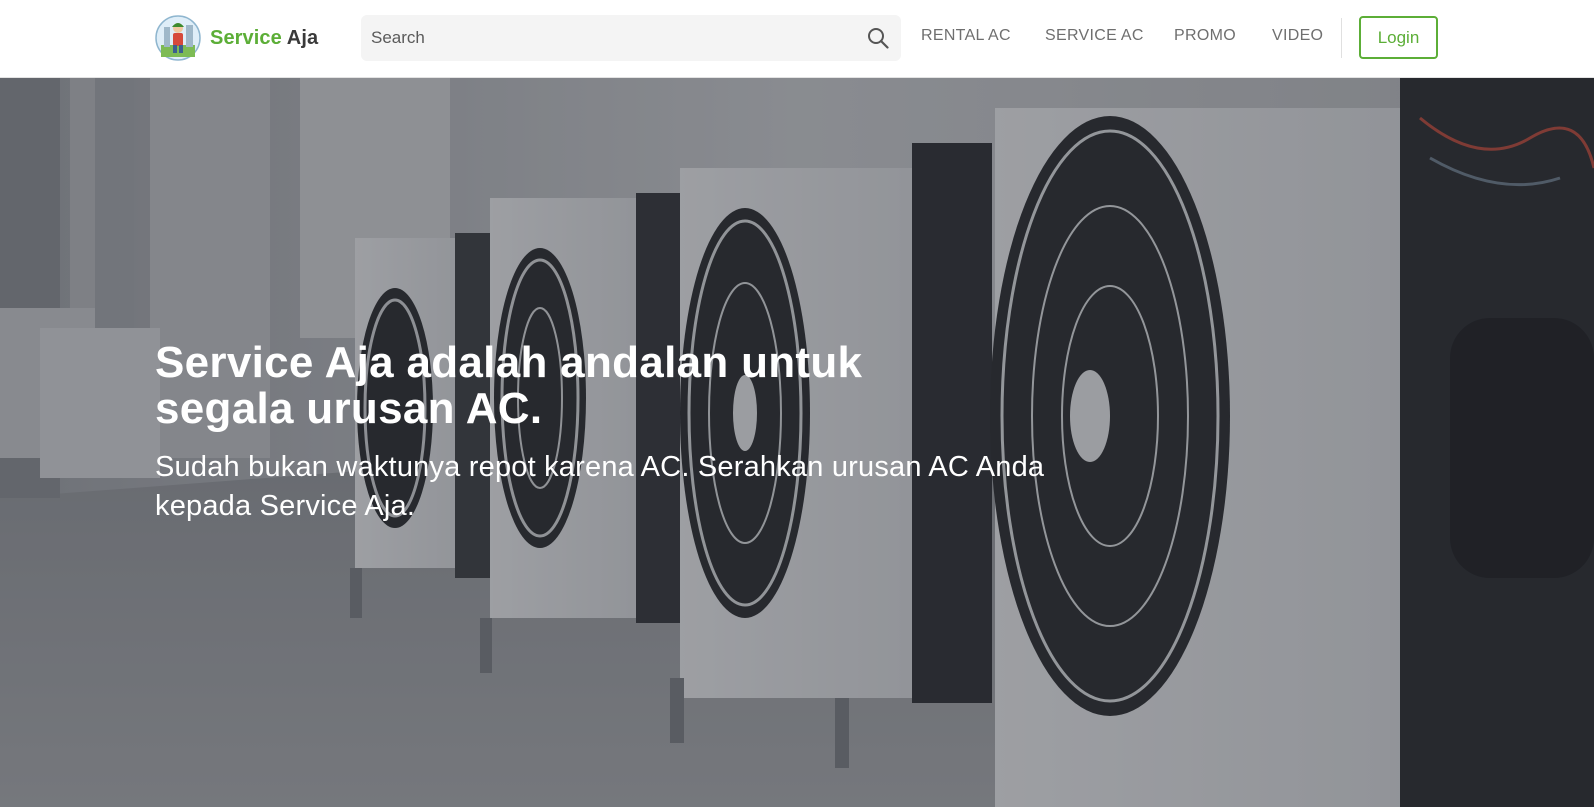 Image resolution: width=1594 pixels, height=807 pixels. Describe the element at coordinates (878, 38) in the screenshot. I see `search-icon` at that location.